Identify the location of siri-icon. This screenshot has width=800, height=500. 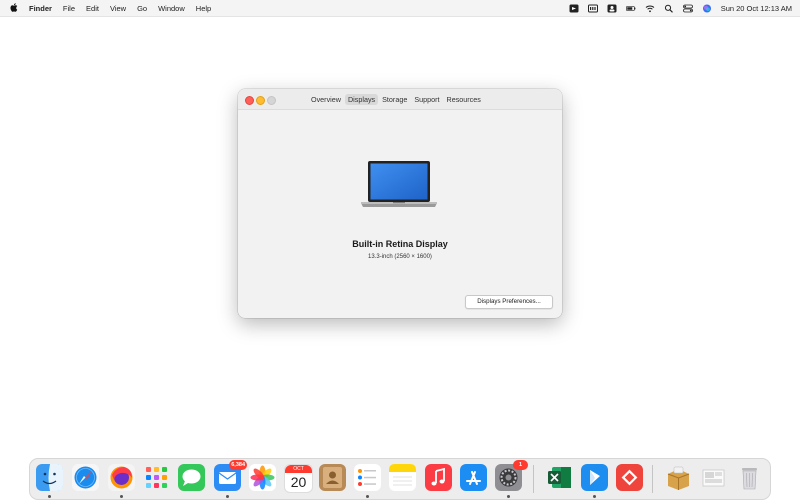
(707, 8).